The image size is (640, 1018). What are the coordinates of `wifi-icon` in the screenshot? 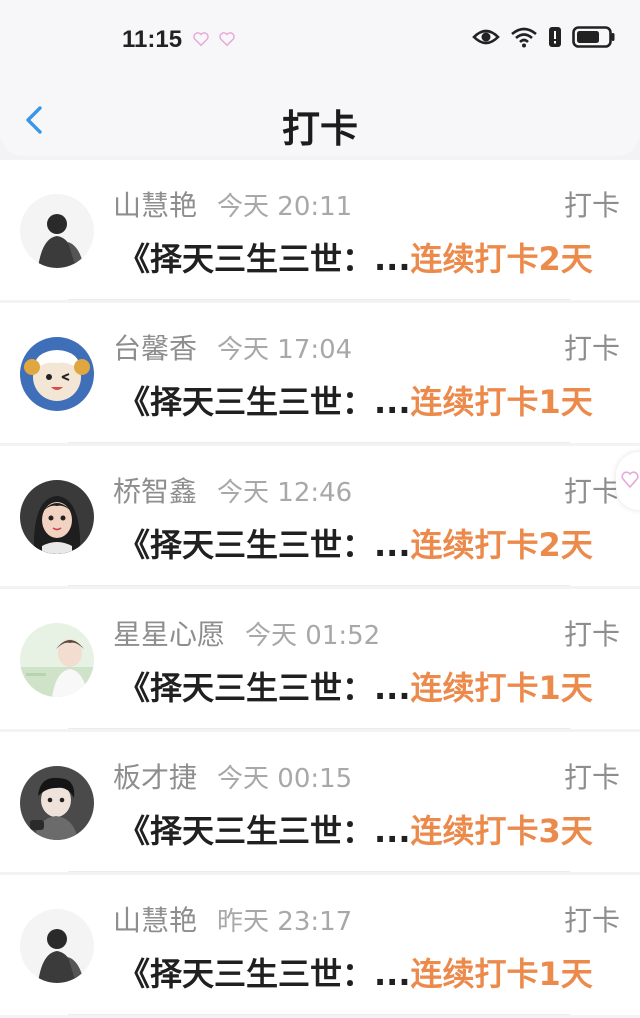 It's located at (524, 37).